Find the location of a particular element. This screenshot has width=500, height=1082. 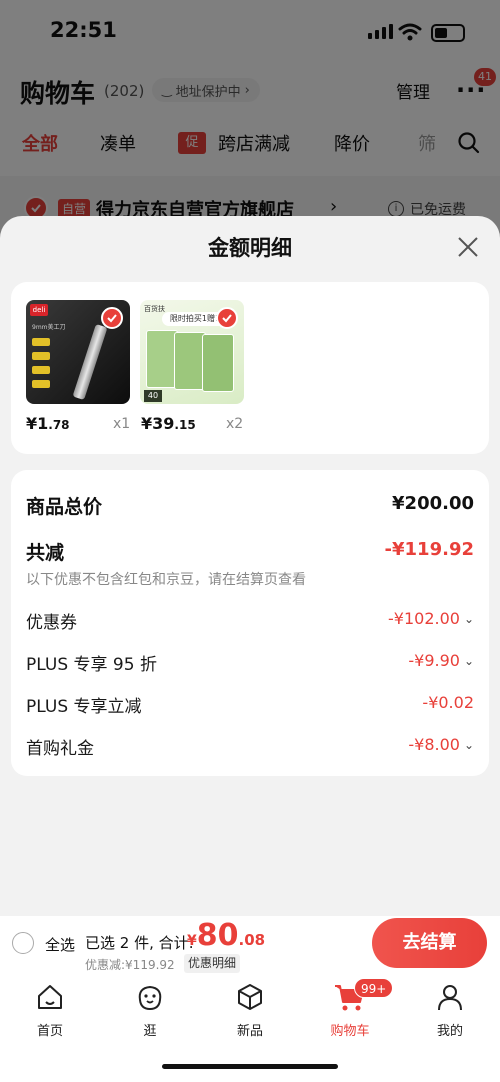

tab-home: 首页 is located at coordinates (50, 1010).